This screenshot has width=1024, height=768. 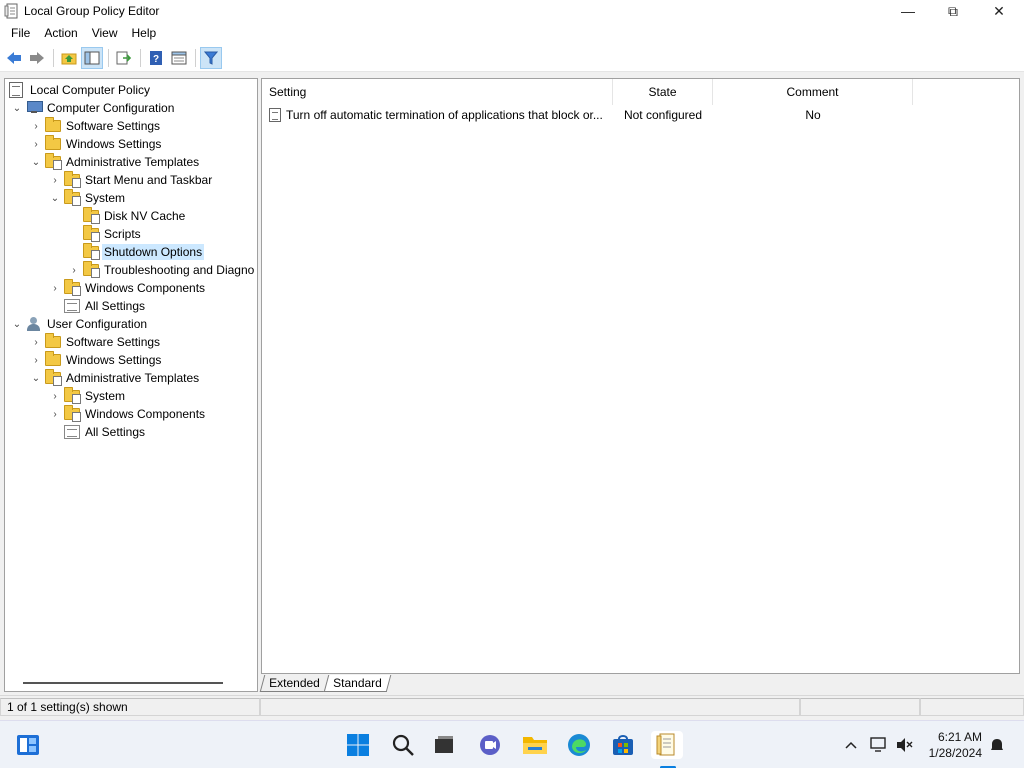 What do you see at coordinates (20, 33) in the screenshot?
I see `menu-file: File` at bounding box center [20, 33].